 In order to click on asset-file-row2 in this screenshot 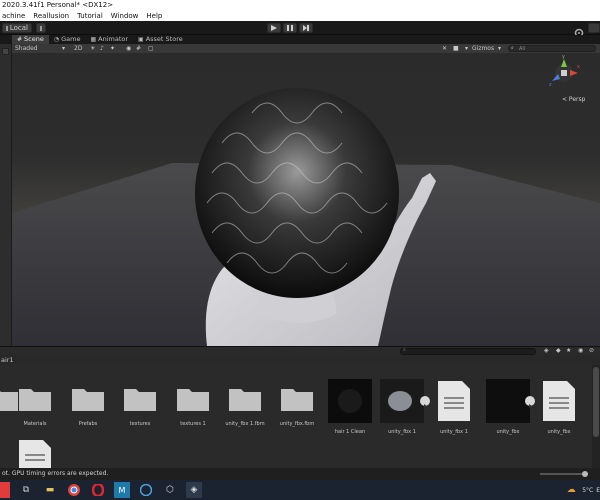, I will do `click(35, 453)`.